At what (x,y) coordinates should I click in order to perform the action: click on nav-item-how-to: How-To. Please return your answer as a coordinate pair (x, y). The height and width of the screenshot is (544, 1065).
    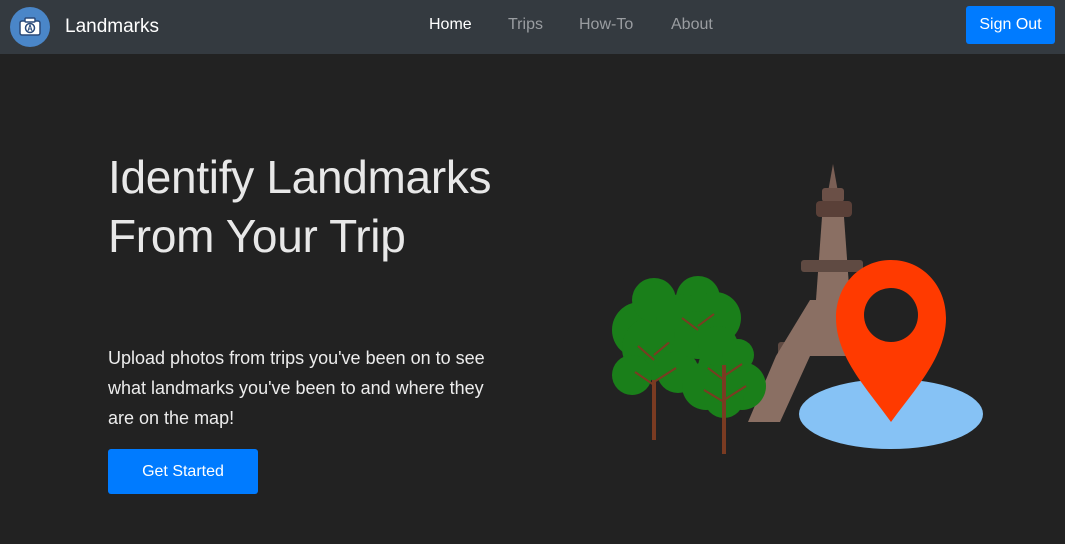
    Looking at the image, I should click on (606, 25).